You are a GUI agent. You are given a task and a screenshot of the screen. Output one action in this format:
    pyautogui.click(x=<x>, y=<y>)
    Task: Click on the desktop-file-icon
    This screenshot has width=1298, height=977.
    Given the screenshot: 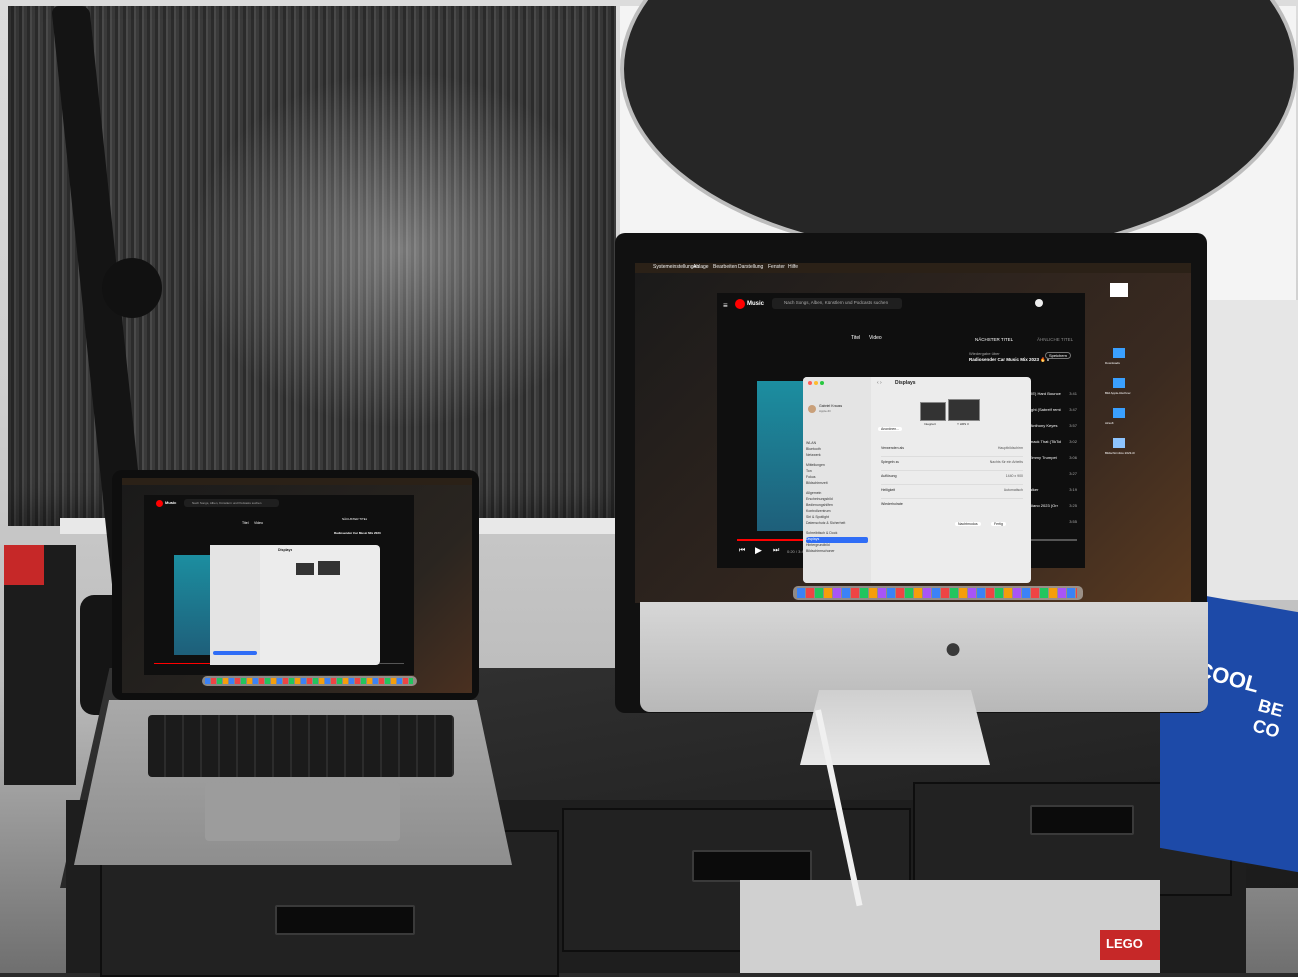 What is the action you would take?
    pyautogui.click(x=1119, y=290)
    